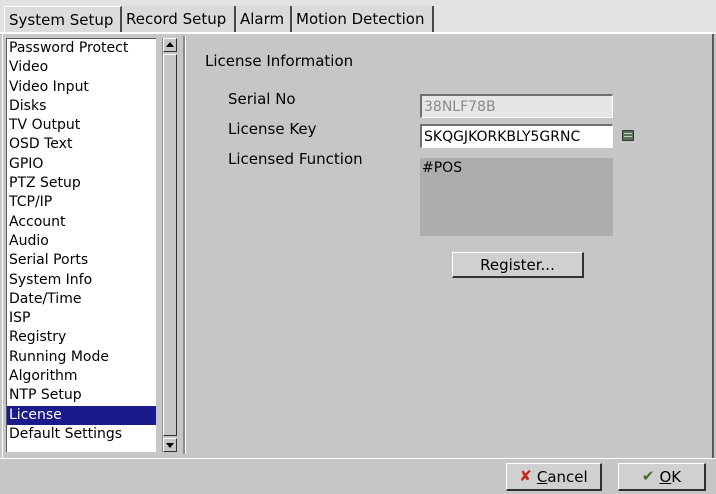 The image size is (716, 494). Describe the element at coordinates (516, 197) in the screenshot. I see `licensed-function-box: #POS` at that location.